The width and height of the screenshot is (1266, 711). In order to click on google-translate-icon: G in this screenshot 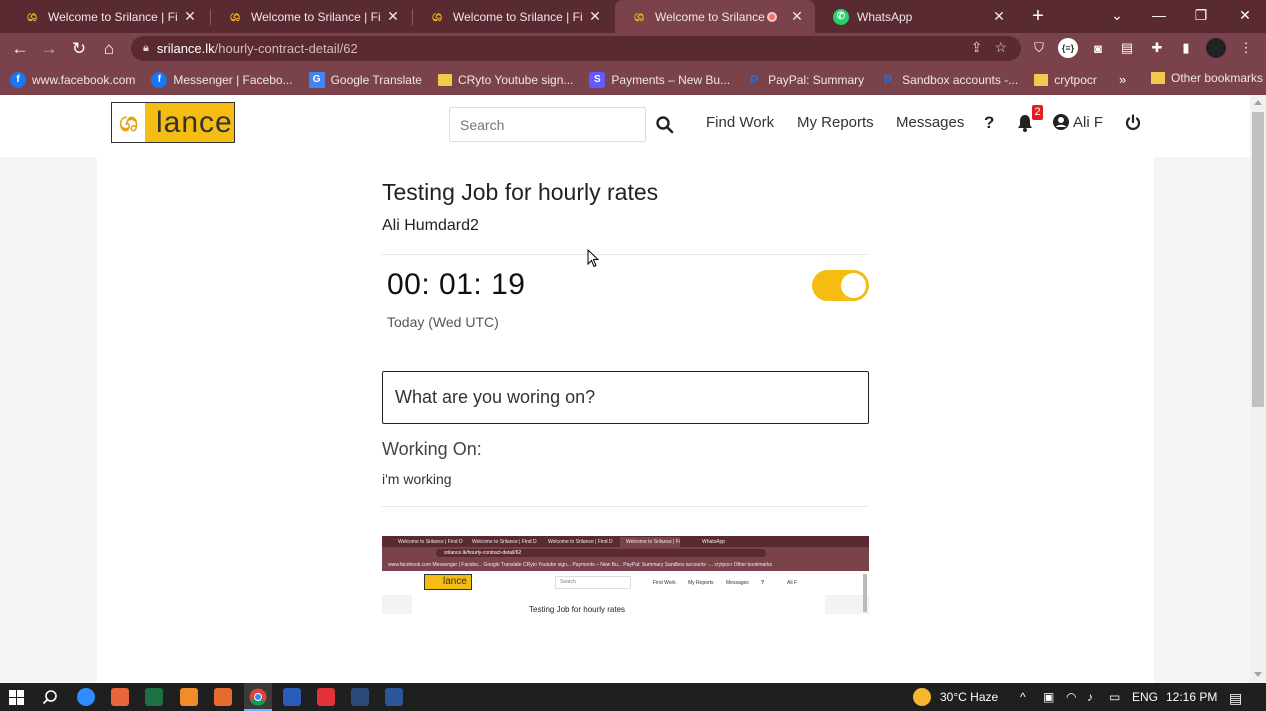, I will do `click(316, 79)`.